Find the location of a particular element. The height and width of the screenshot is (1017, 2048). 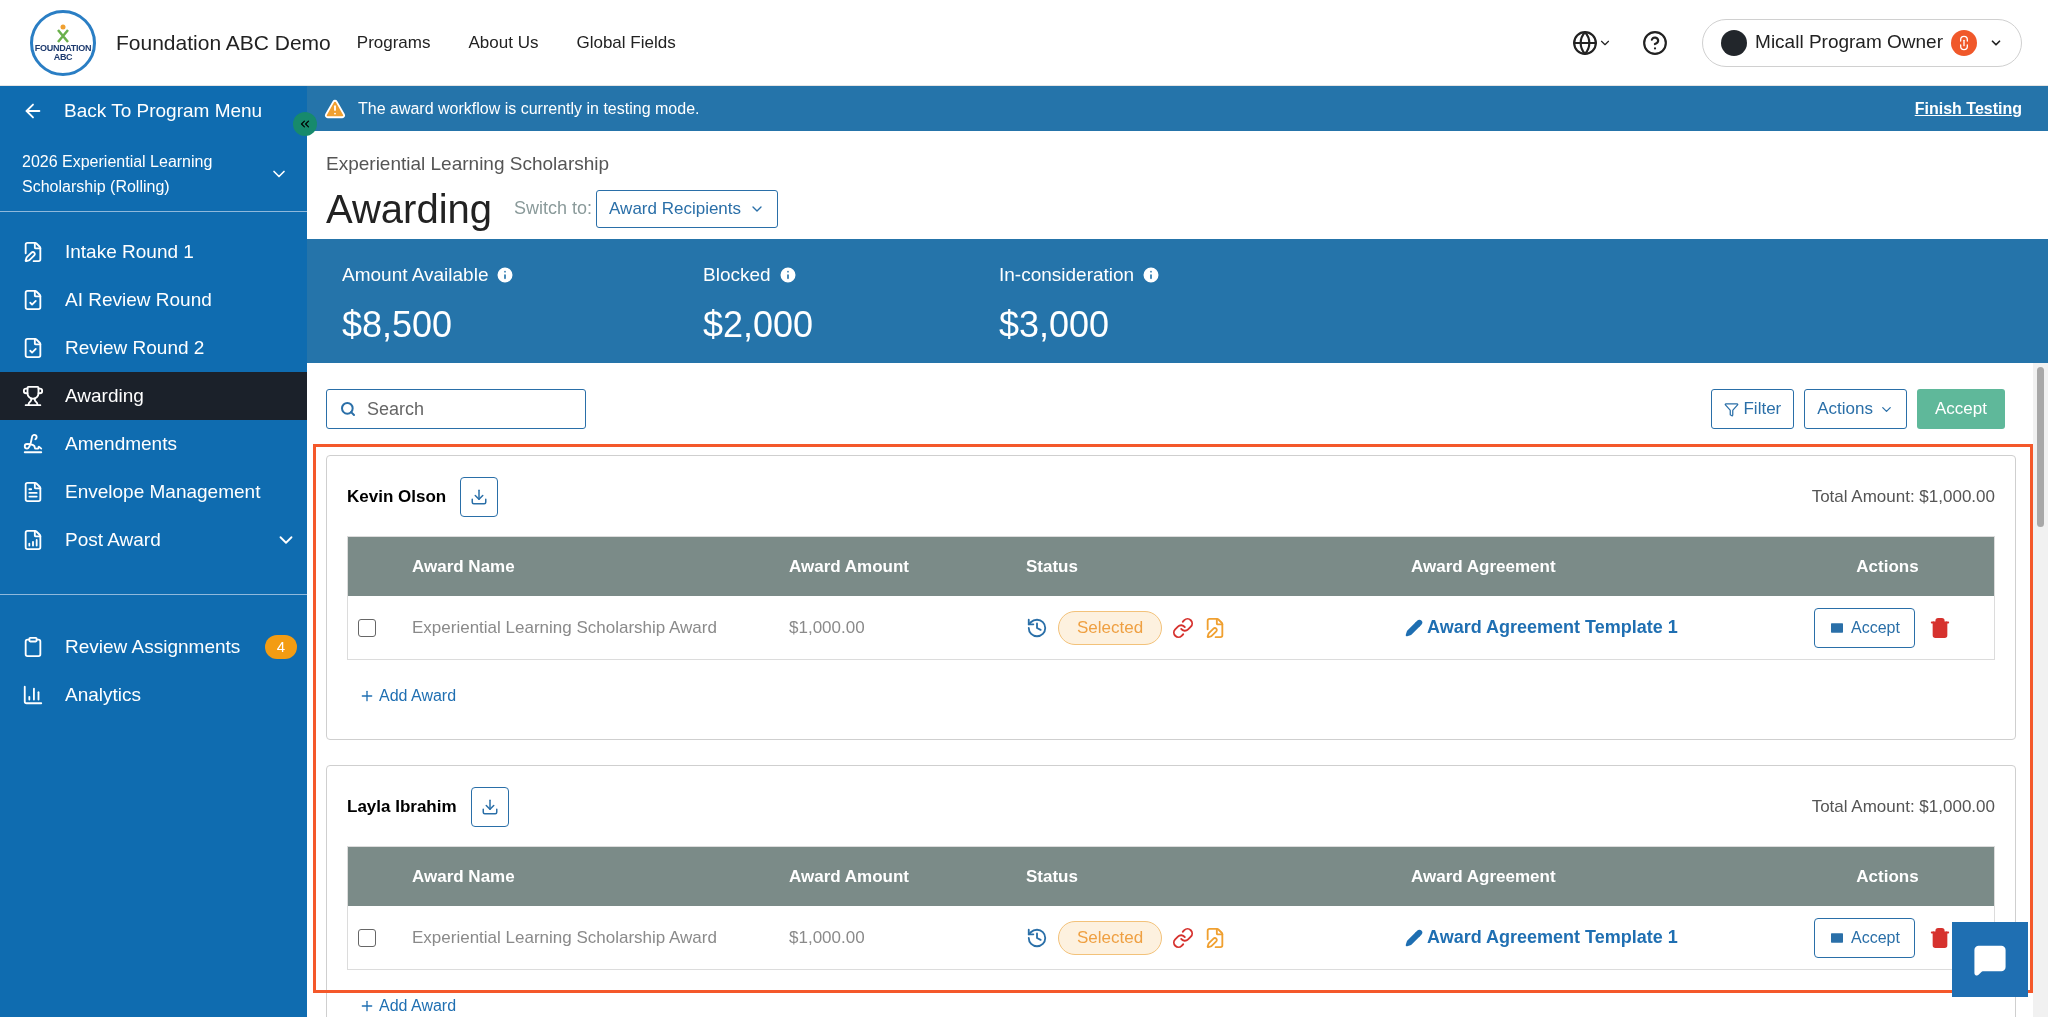

help-icon is located at coordinates (1655, 42).